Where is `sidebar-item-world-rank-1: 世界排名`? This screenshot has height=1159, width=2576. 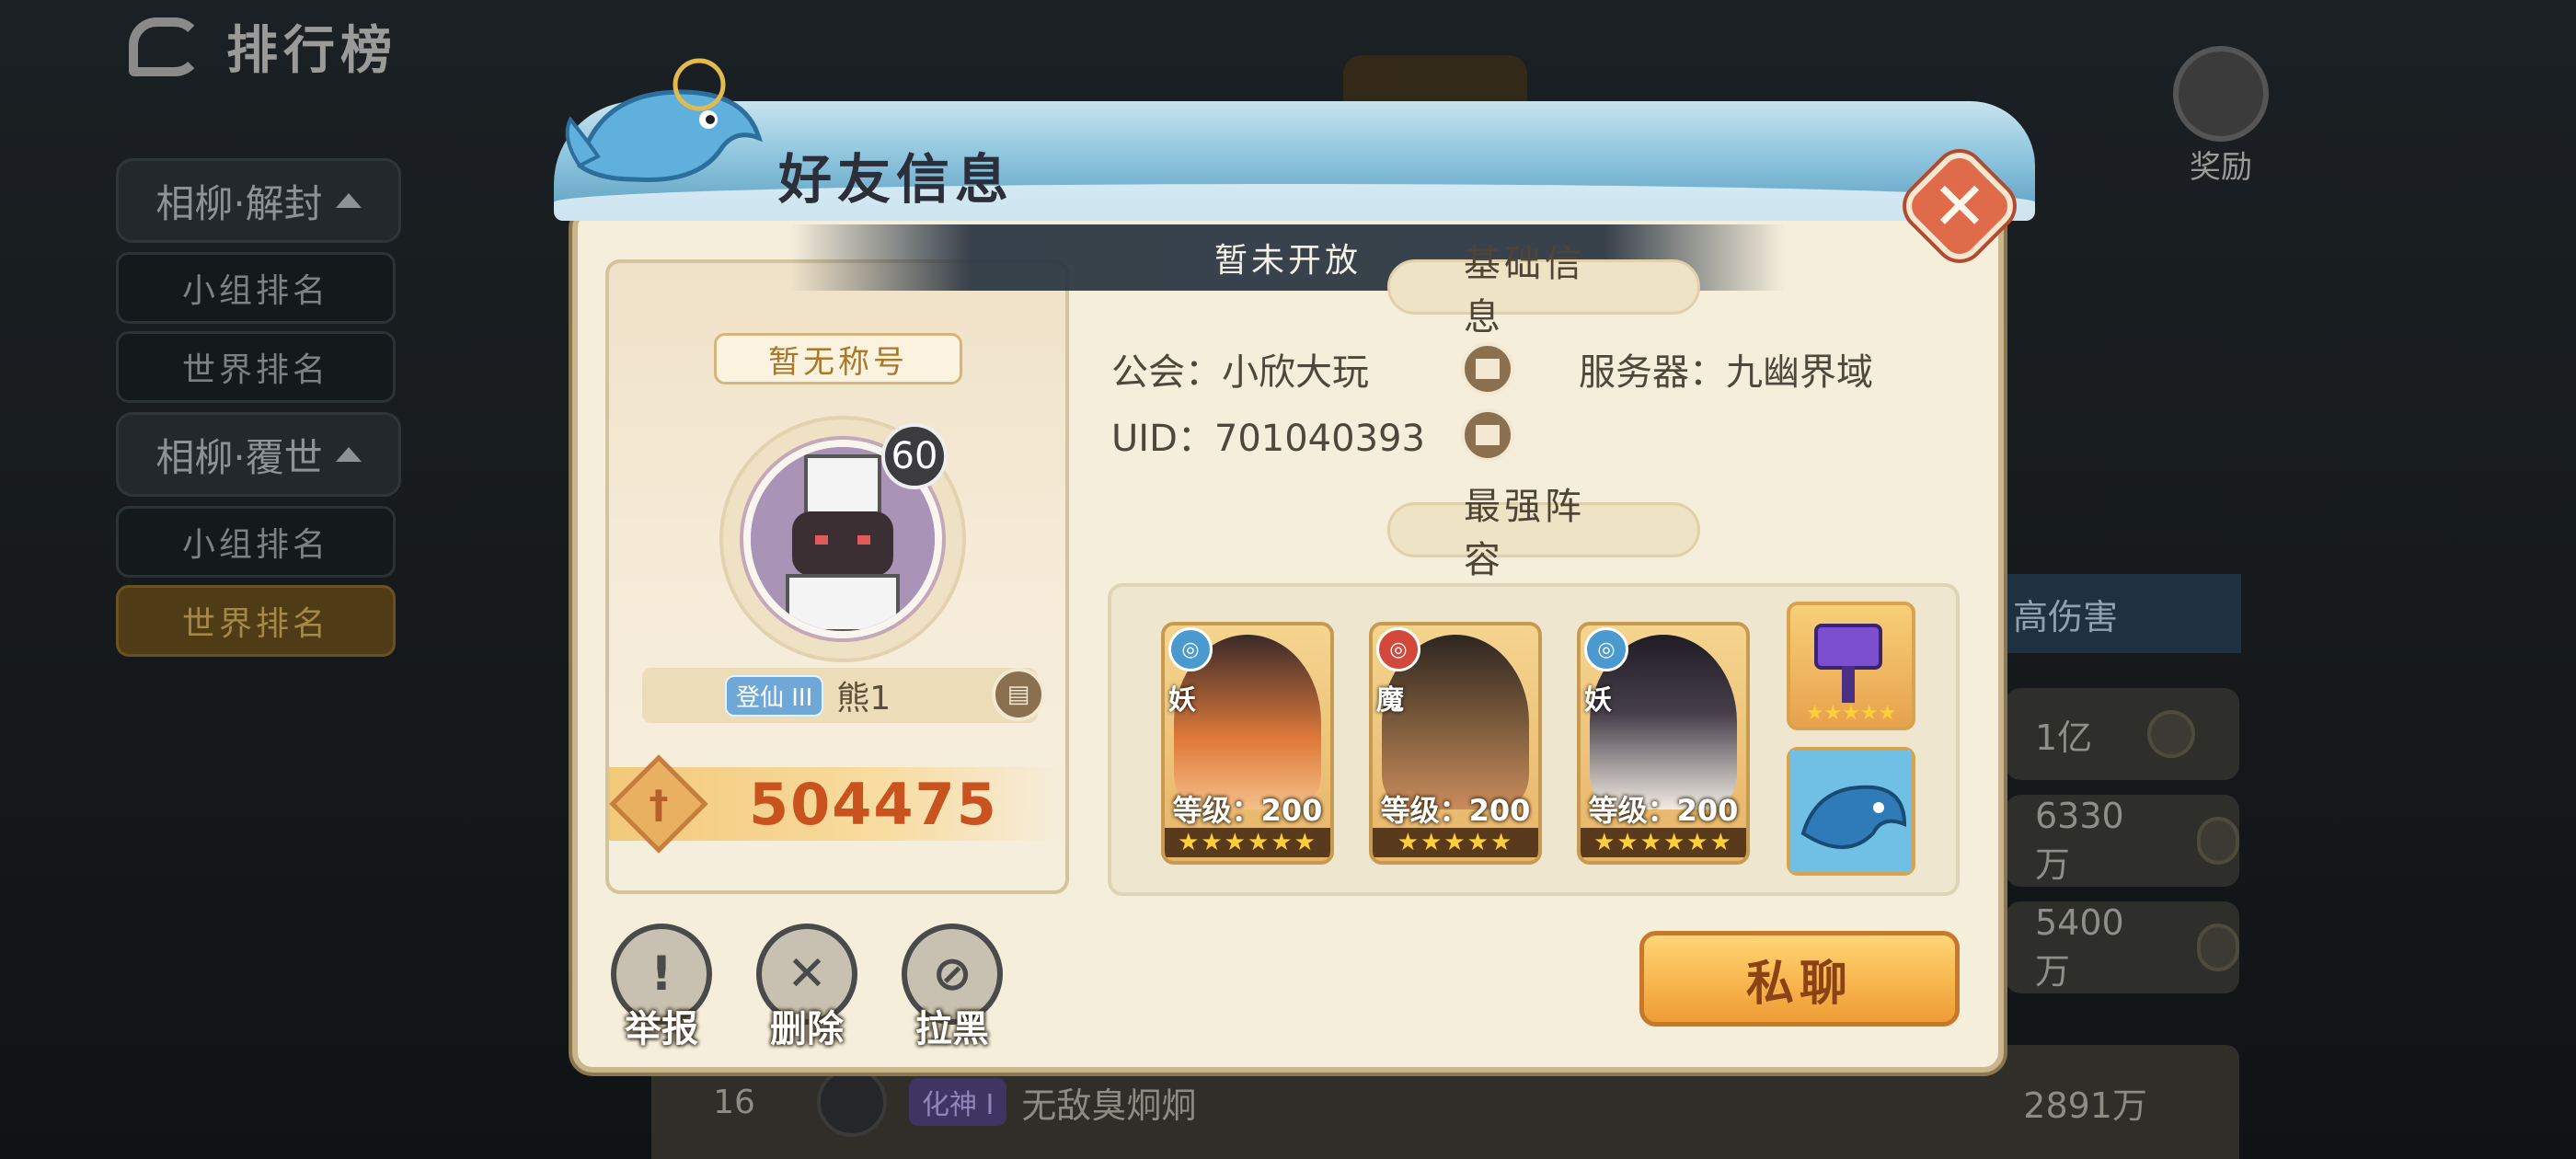
sidebar-item-world-rank-1: 世界排名 is located at coordinates (256, 367).